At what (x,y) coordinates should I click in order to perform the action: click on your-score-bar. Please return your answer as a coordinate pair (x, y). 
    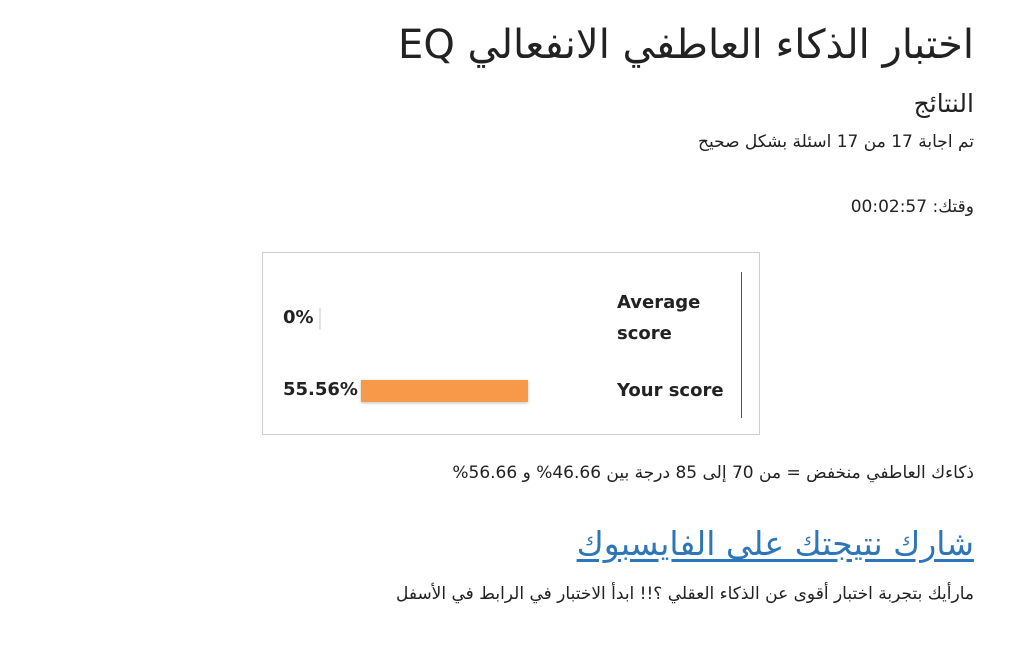
    Looking at the image, I should click on (444, 391).